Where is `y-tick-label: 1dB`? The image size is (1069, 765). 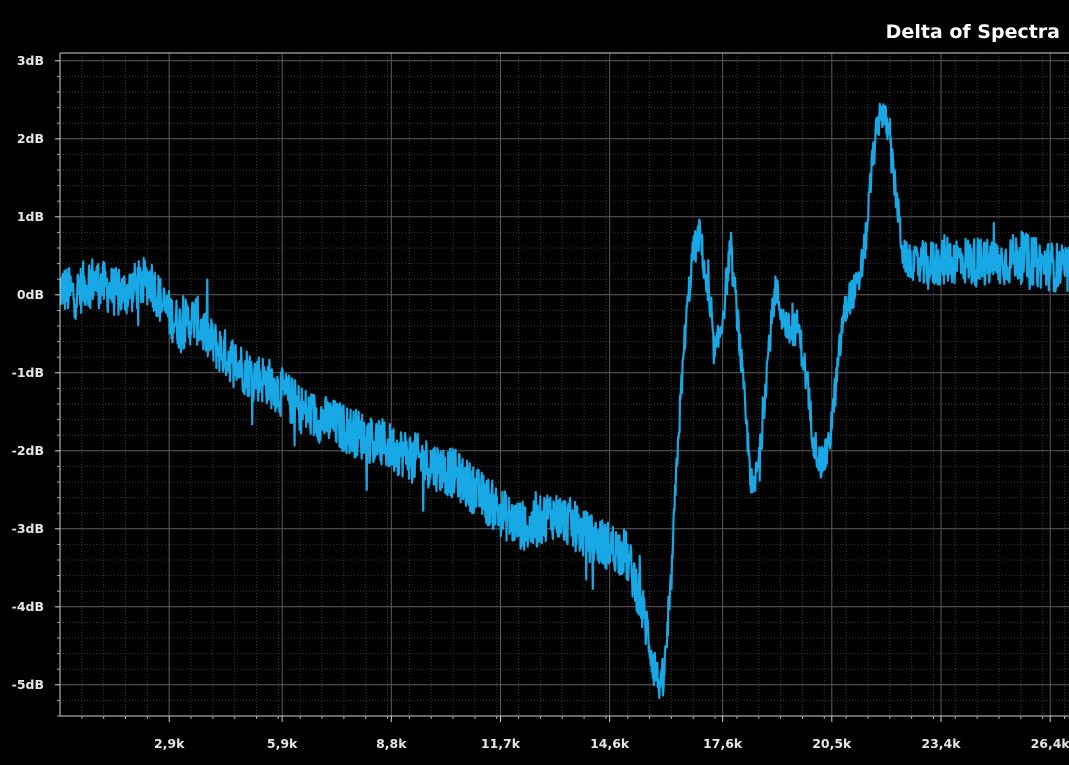 y-tick-label: 1dB is located at coordinates (30, 216).